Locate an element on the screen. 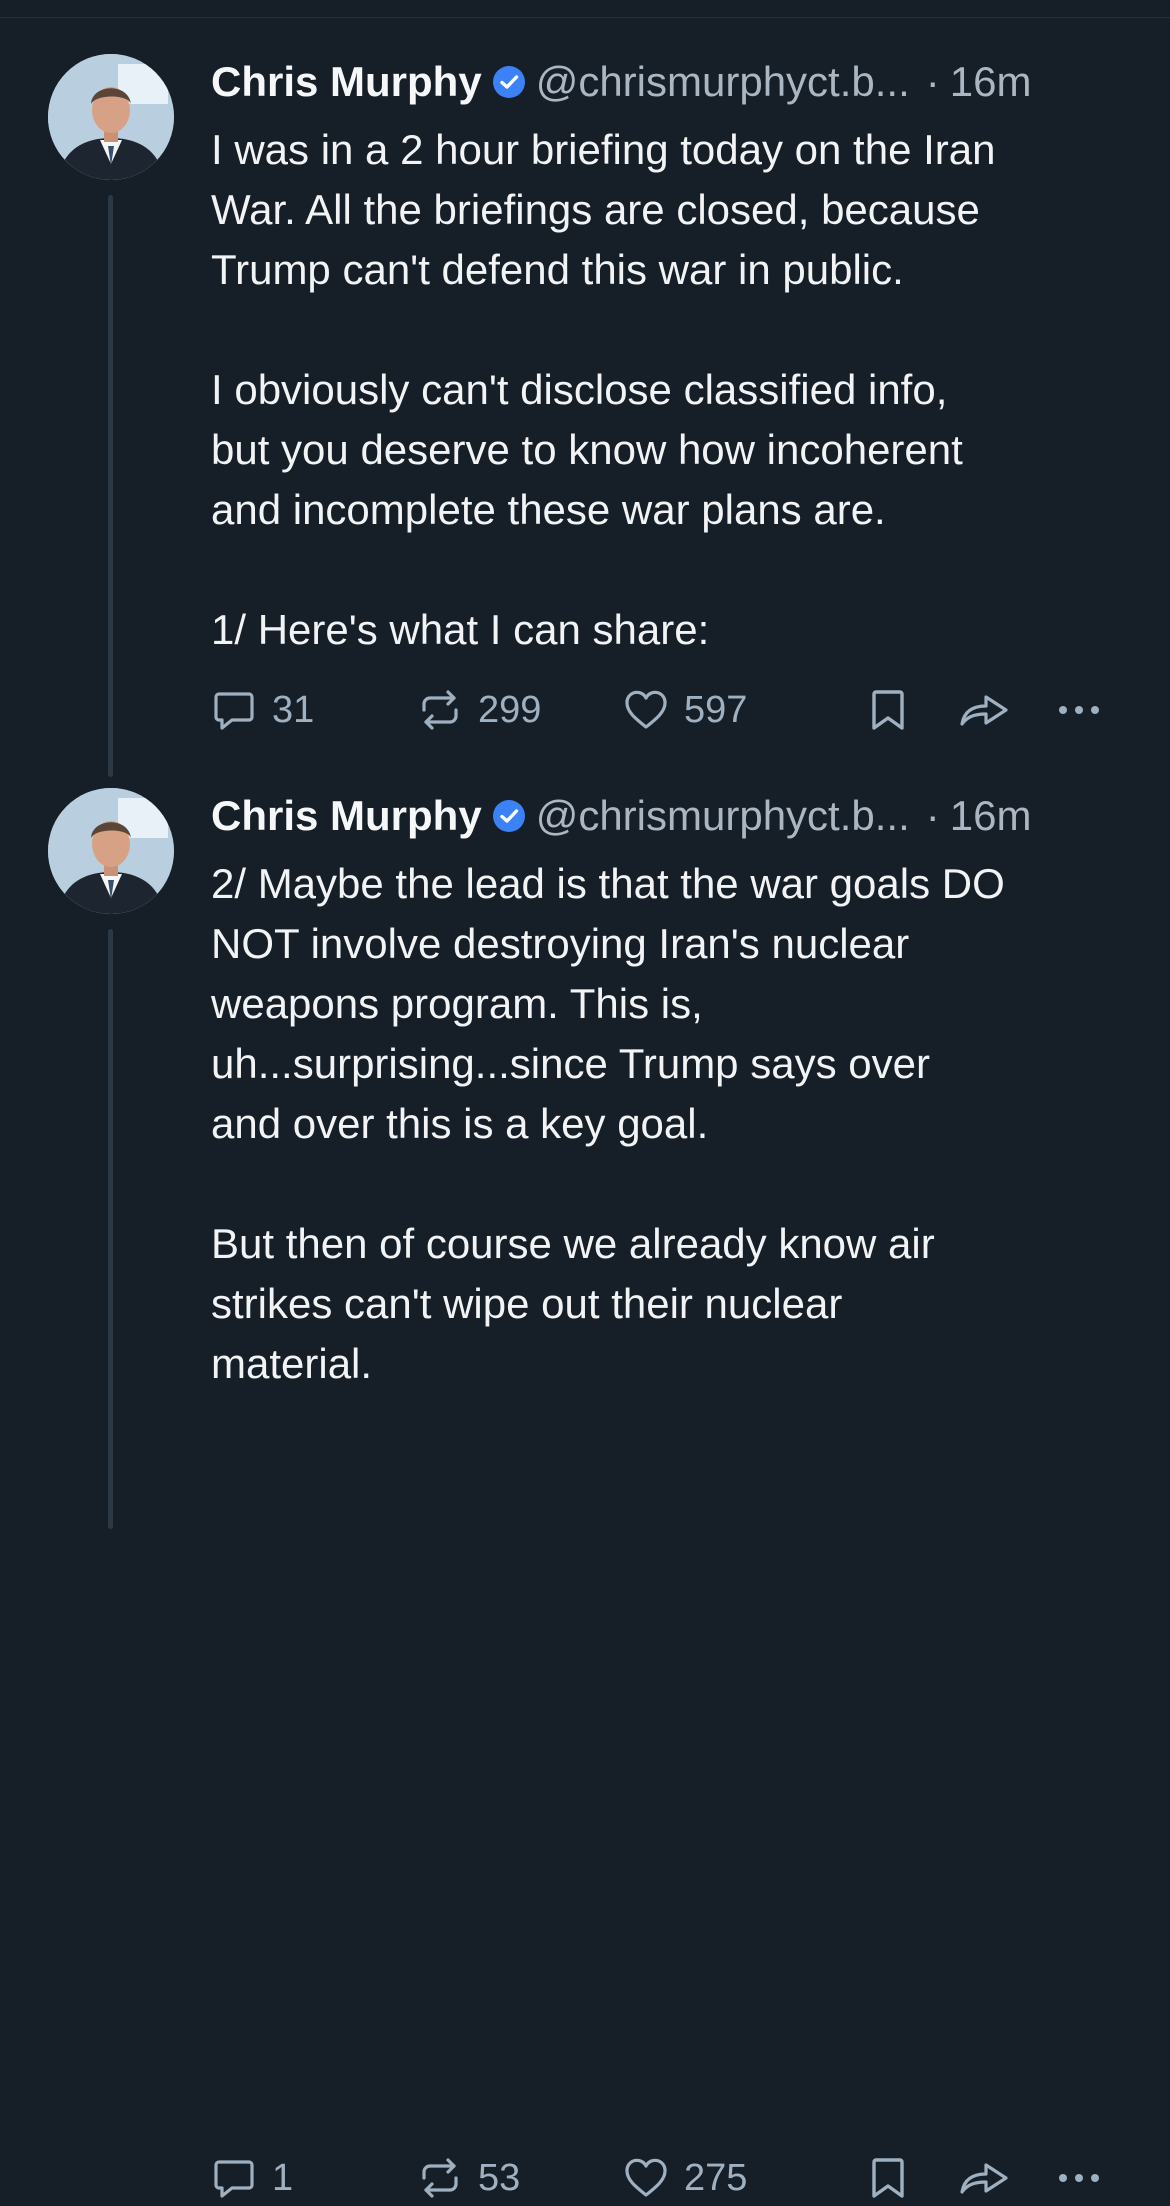  post-actions: 31 299 597 is located at coordinates (660, 710).